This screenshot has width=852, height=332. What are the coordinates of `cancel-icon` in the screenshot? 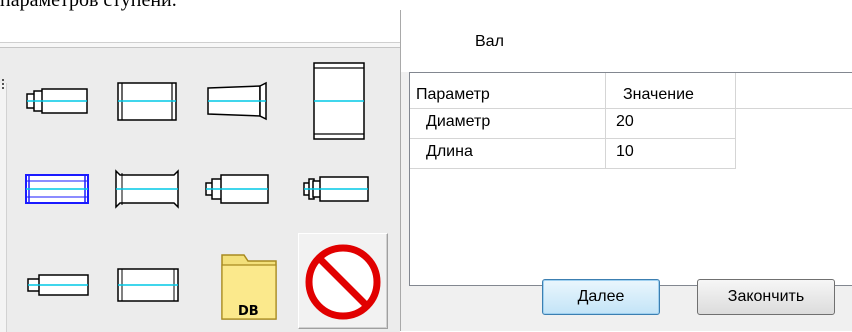 It's located at (343, 282).